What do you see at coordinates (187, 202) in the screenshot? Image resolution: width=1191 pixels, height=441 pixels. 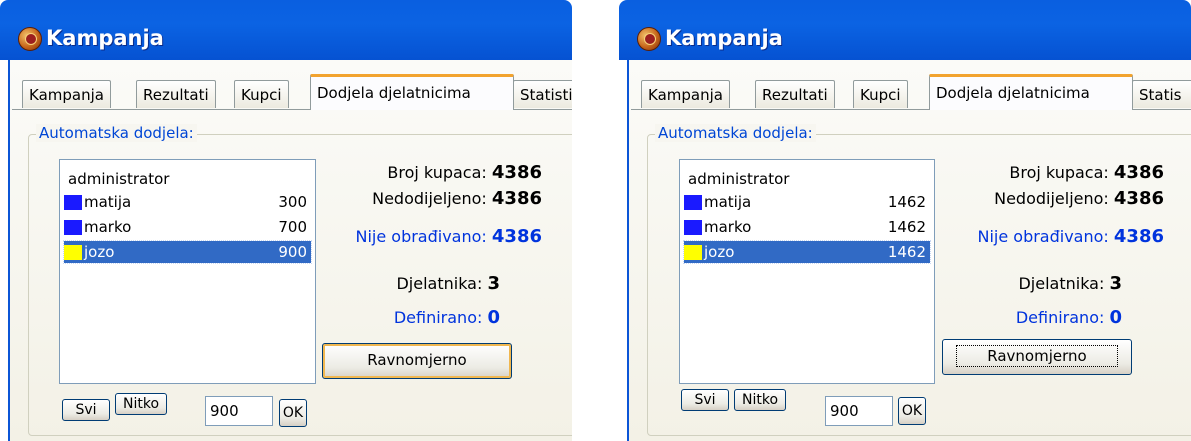 I see `list-item-matija: matija 300` at bounding box center [187, 202].